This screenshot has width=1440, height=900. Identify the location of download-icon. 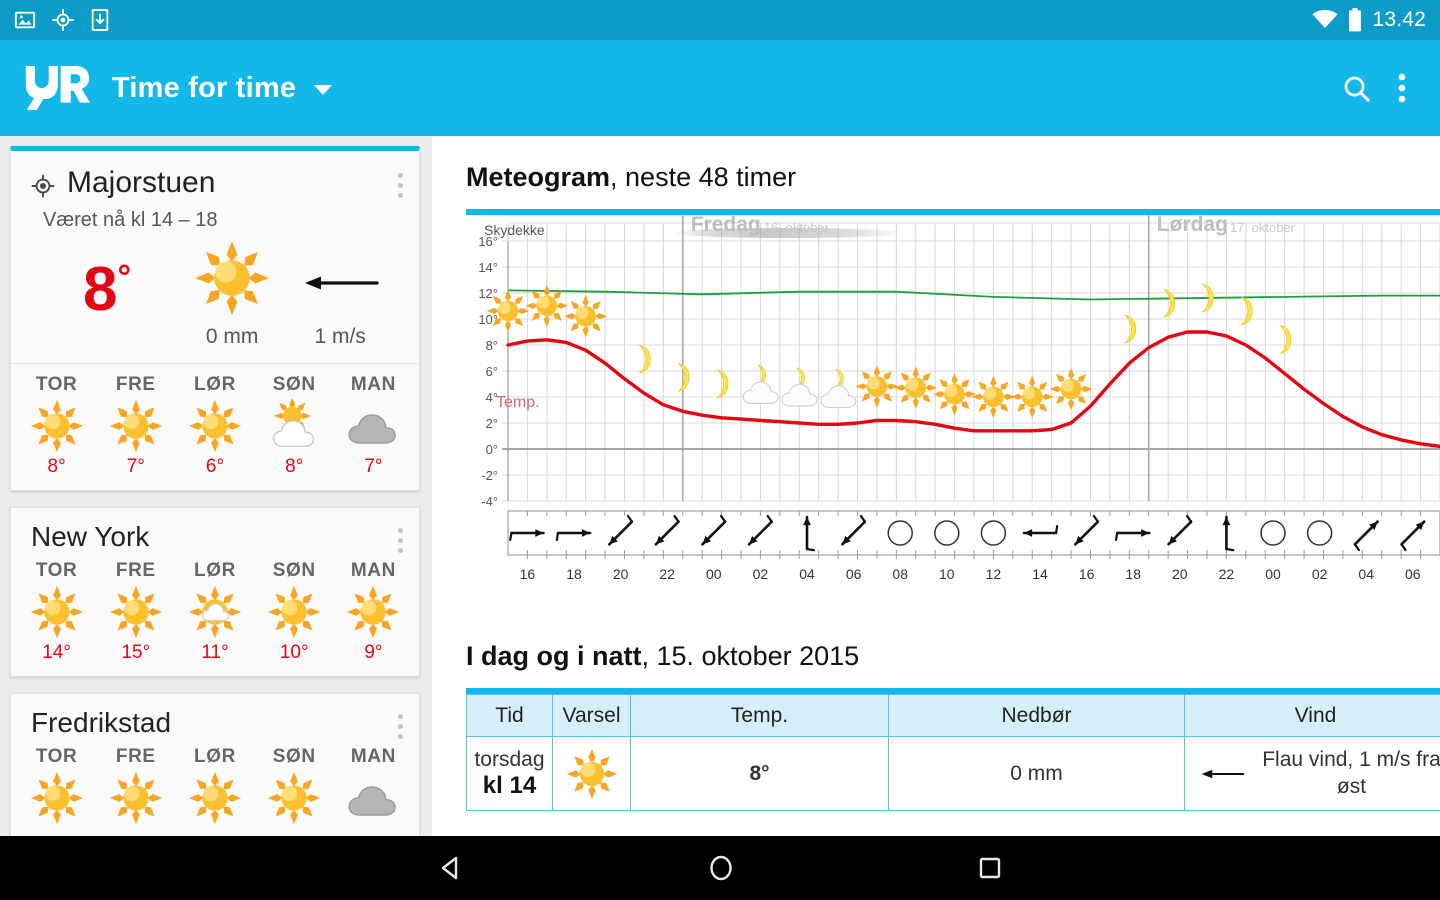
(100, 20).